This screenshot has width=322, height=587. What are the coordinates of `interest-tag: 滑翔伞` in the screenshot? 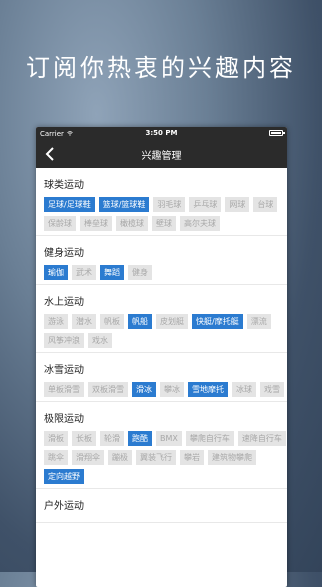 It's located at (88, 457).